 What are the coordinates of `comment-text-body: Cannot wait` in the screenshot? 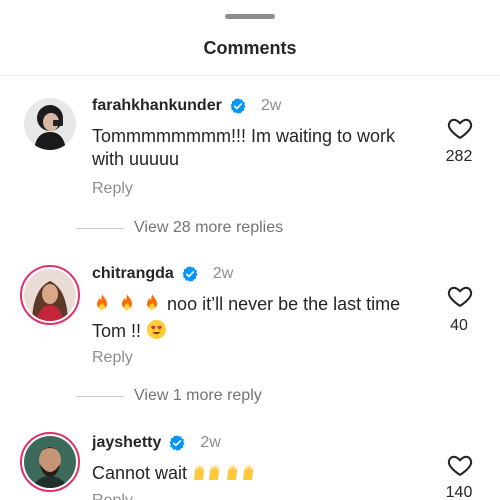 It's located at (140, 473).